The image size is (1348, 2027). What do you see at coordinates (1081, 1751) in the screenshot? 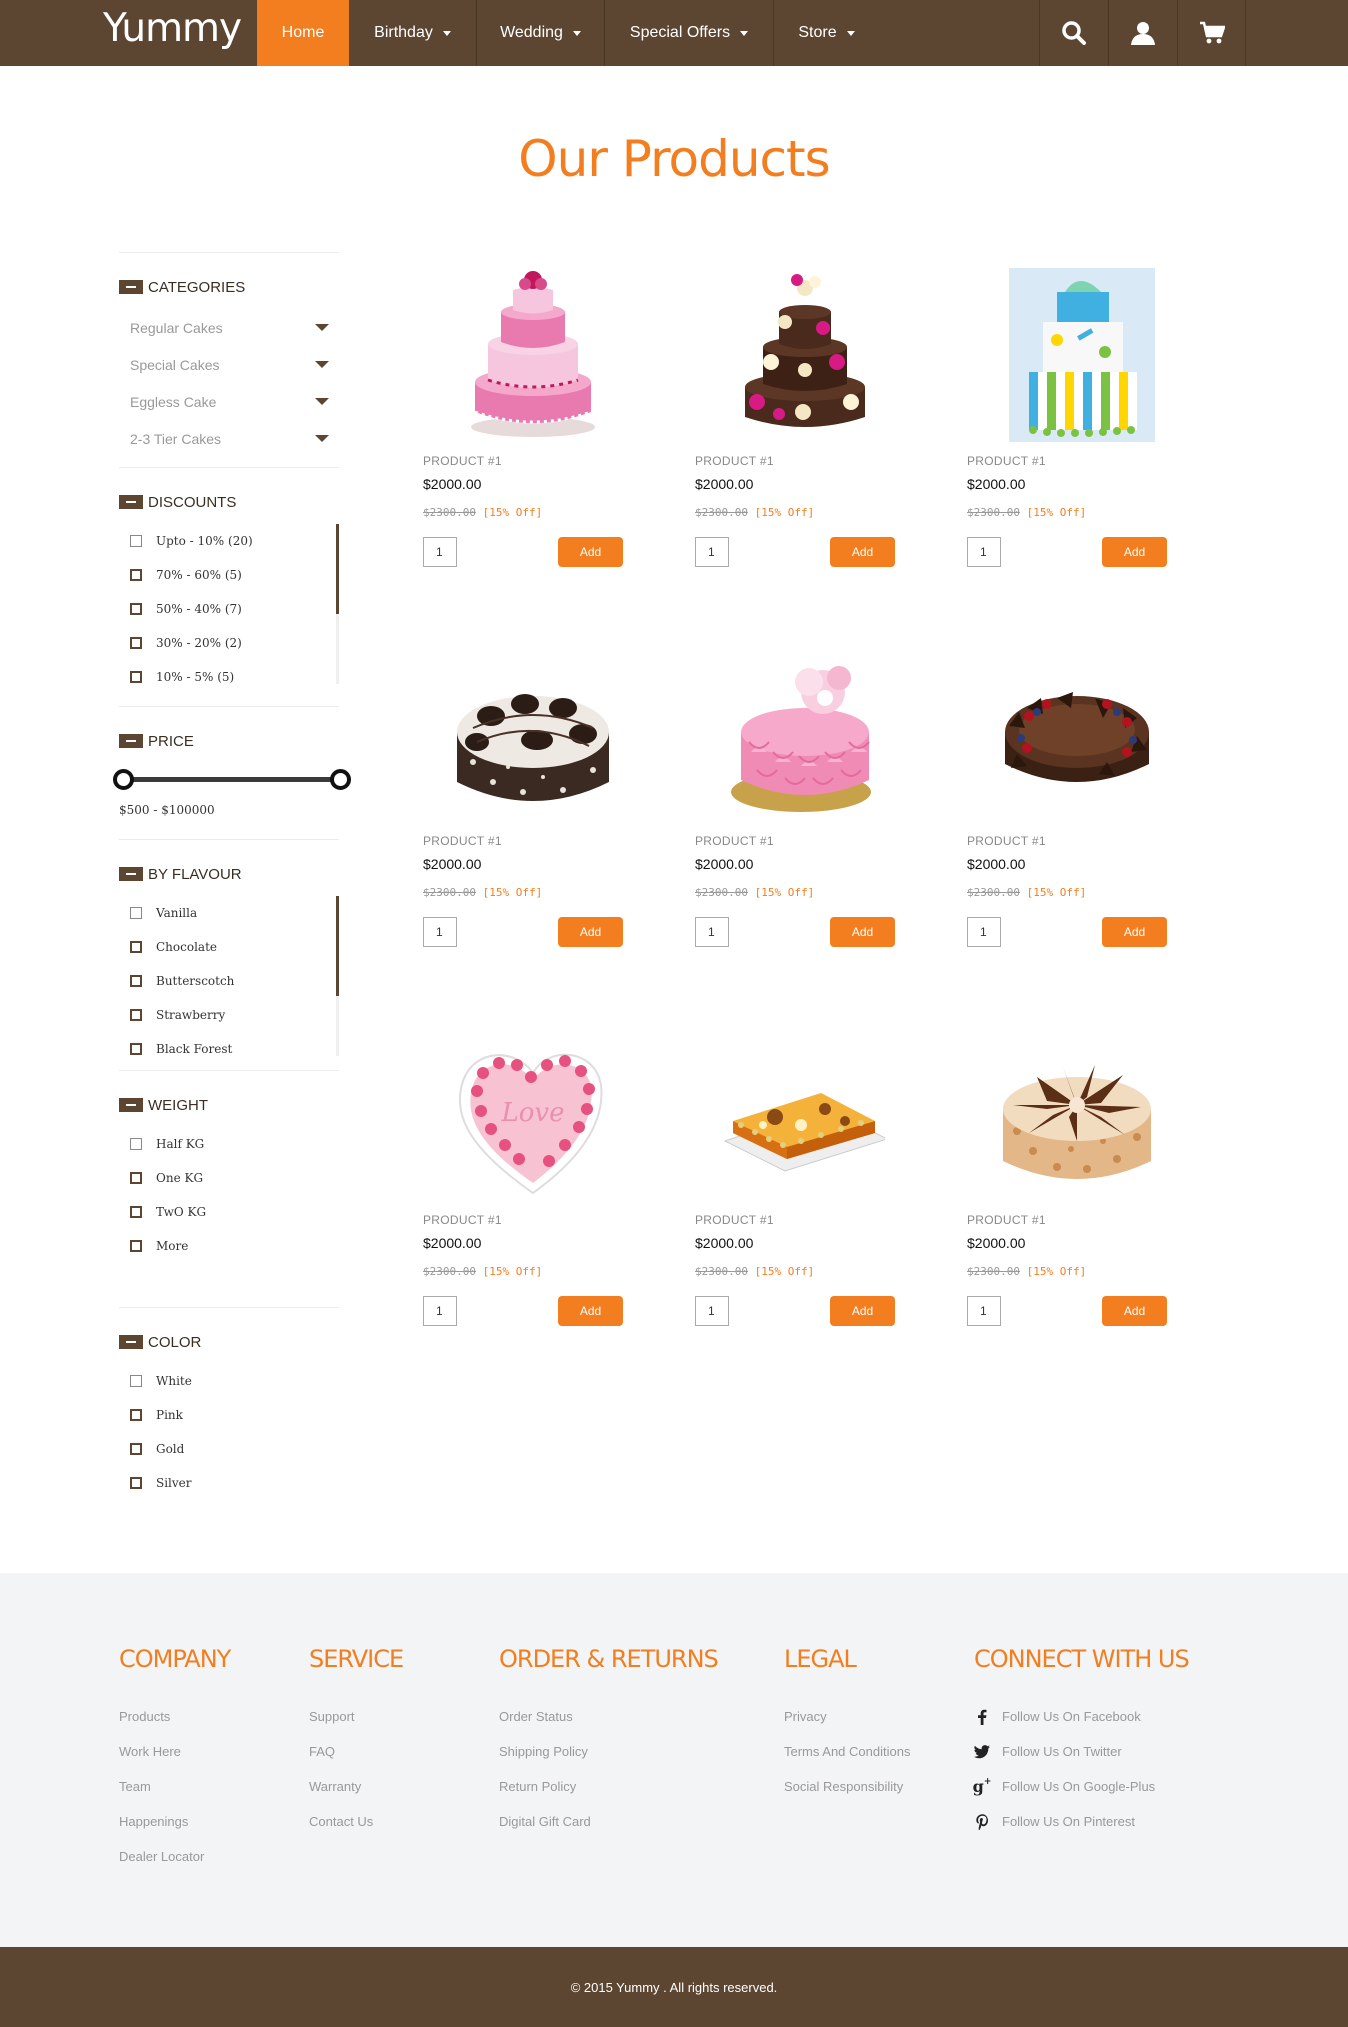
I see `social-link-twitter: Follow Us On Twitter` at bounding box center [1081, 1751].